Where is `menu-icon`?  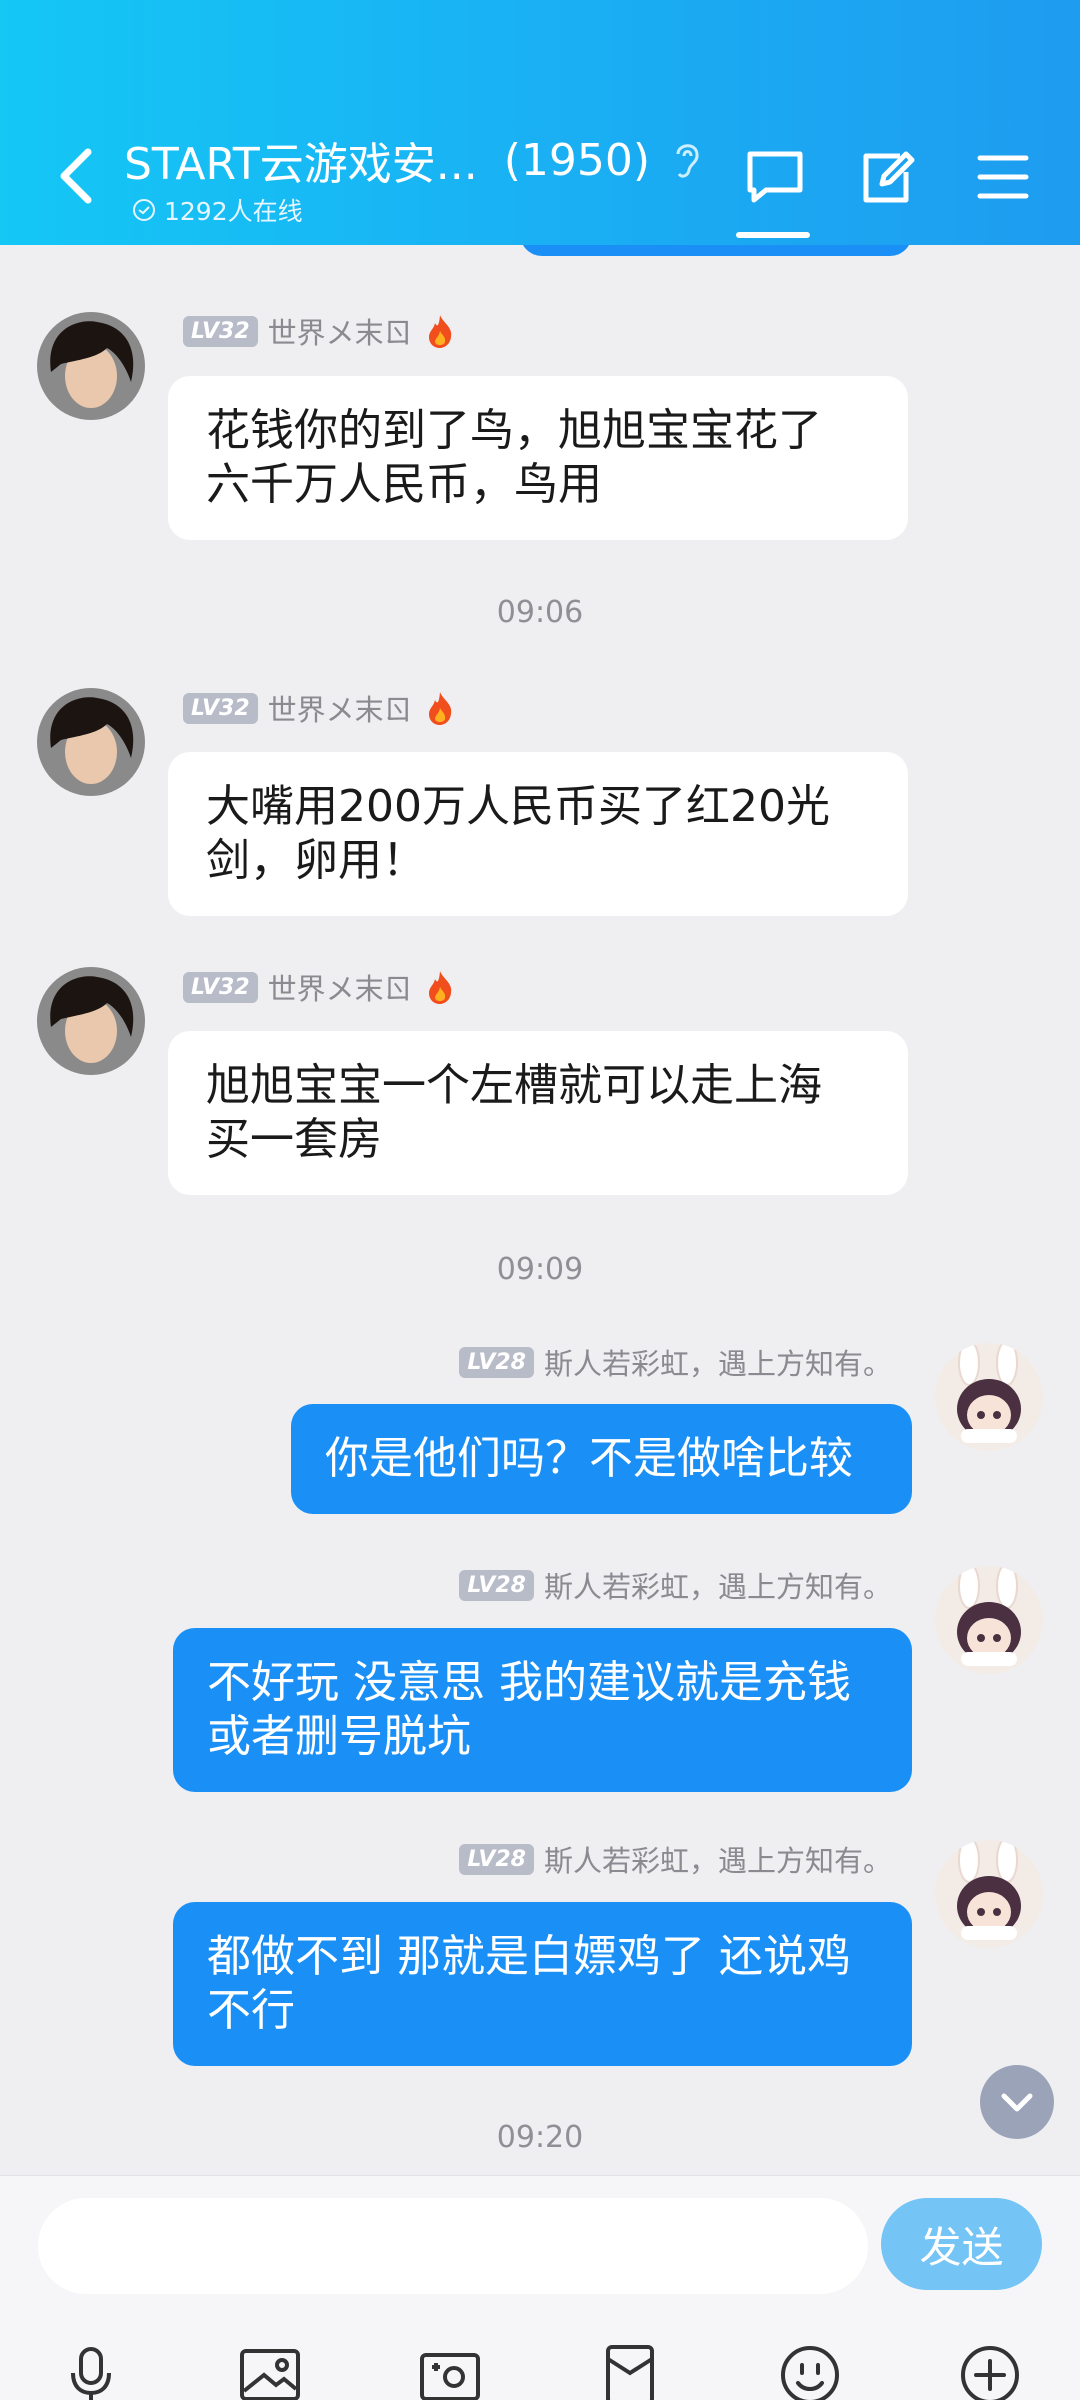 menu-icon is located at coordinates (1003, 177).